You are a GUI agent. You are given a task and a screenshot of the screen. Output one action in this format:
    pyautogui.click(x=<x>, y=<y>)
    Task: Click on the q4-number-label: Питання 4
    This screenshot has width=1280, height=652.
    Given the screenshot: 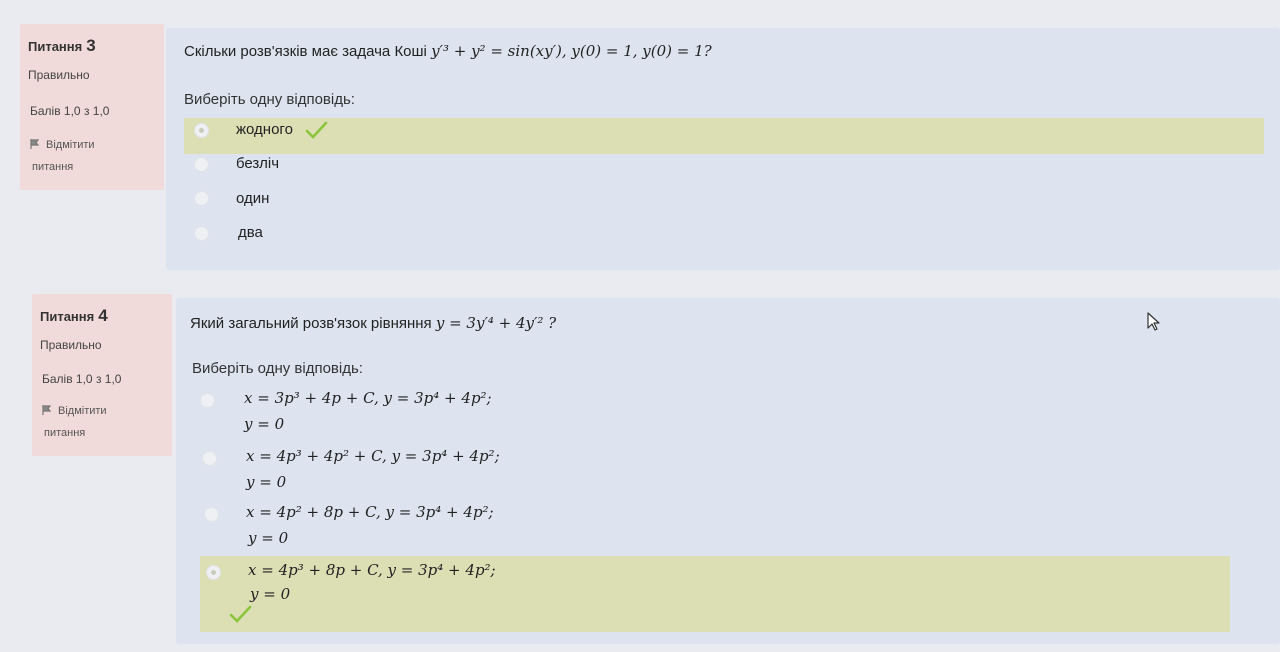 What is the action you would take?
    pyautogui.click(x=74, y=316)
    